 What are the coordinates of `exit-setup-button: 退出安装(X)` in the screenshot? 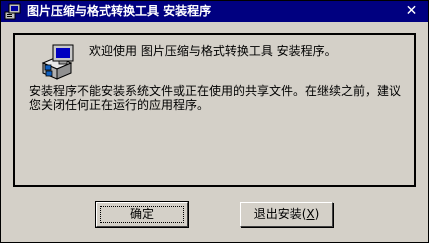 It's located at (286, 214).